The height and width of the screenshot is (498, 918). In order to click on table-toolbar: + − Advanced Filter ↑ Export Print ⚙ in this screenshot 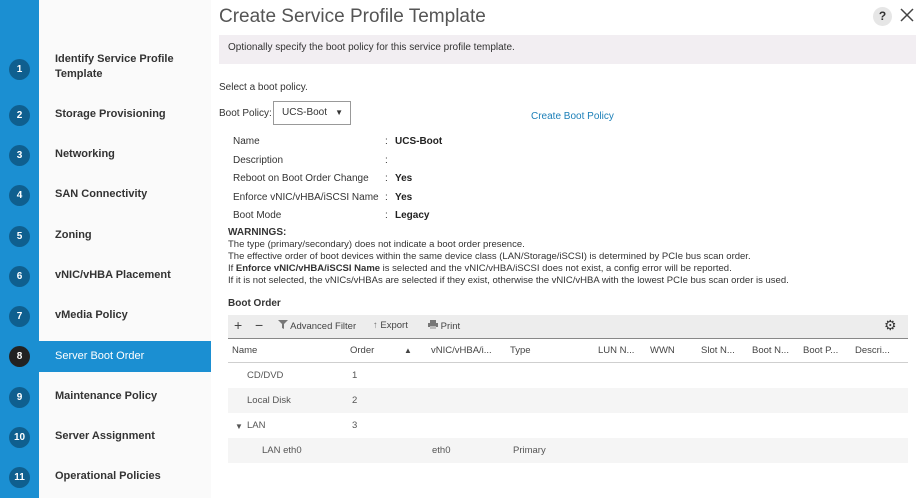, I will do `click(568, 326)`.